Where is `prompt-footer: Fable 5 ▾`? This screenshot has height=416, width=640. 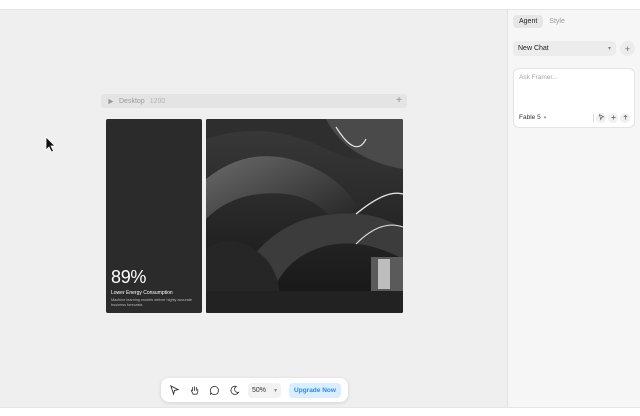 prompt-footer: Fable 5 ▾ is located at coordinates (574, 117).